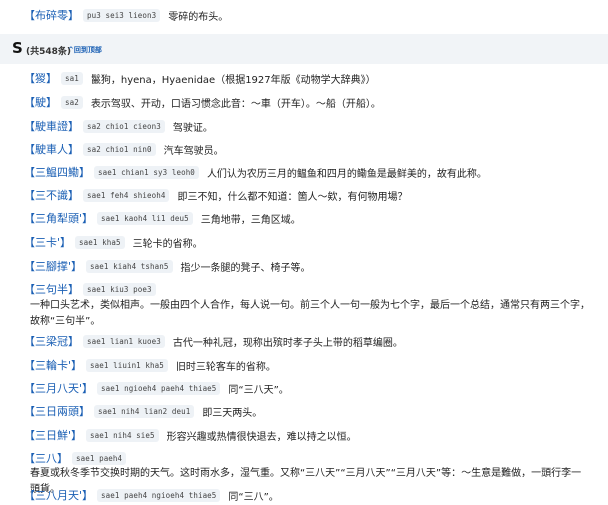  I want to click on section-count: (共548条), so click(49, 52).